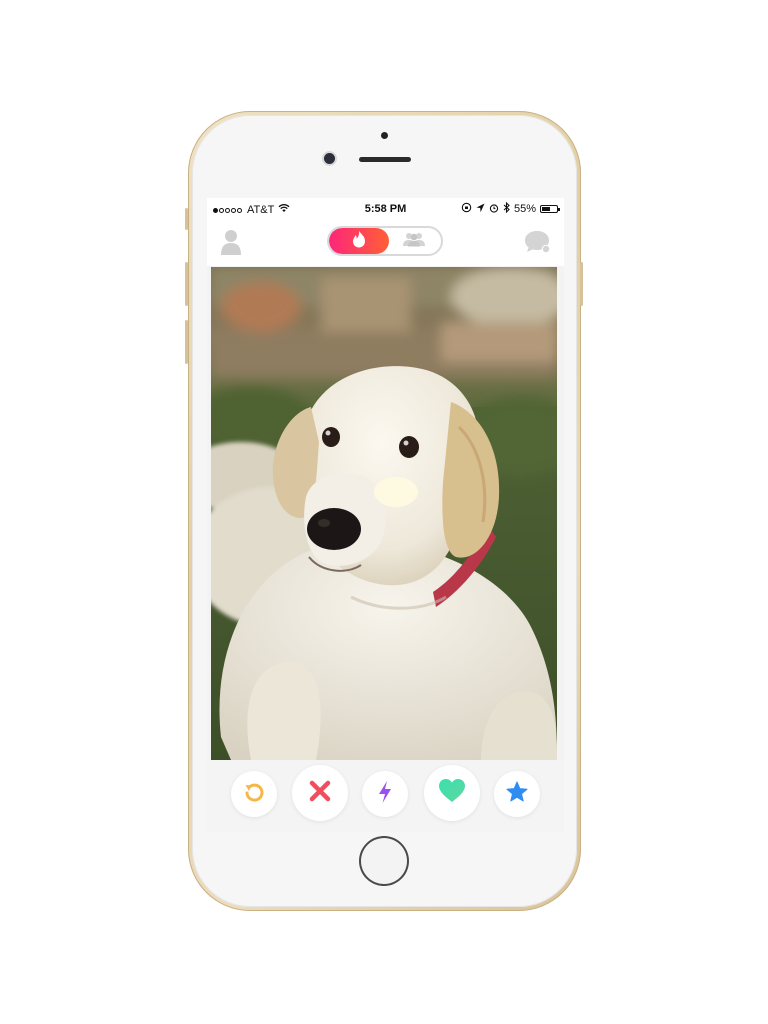  What do you see at coordinates (546, 209) in the screenshot?
I see `battery-fill` at bounding box center [546, 209].